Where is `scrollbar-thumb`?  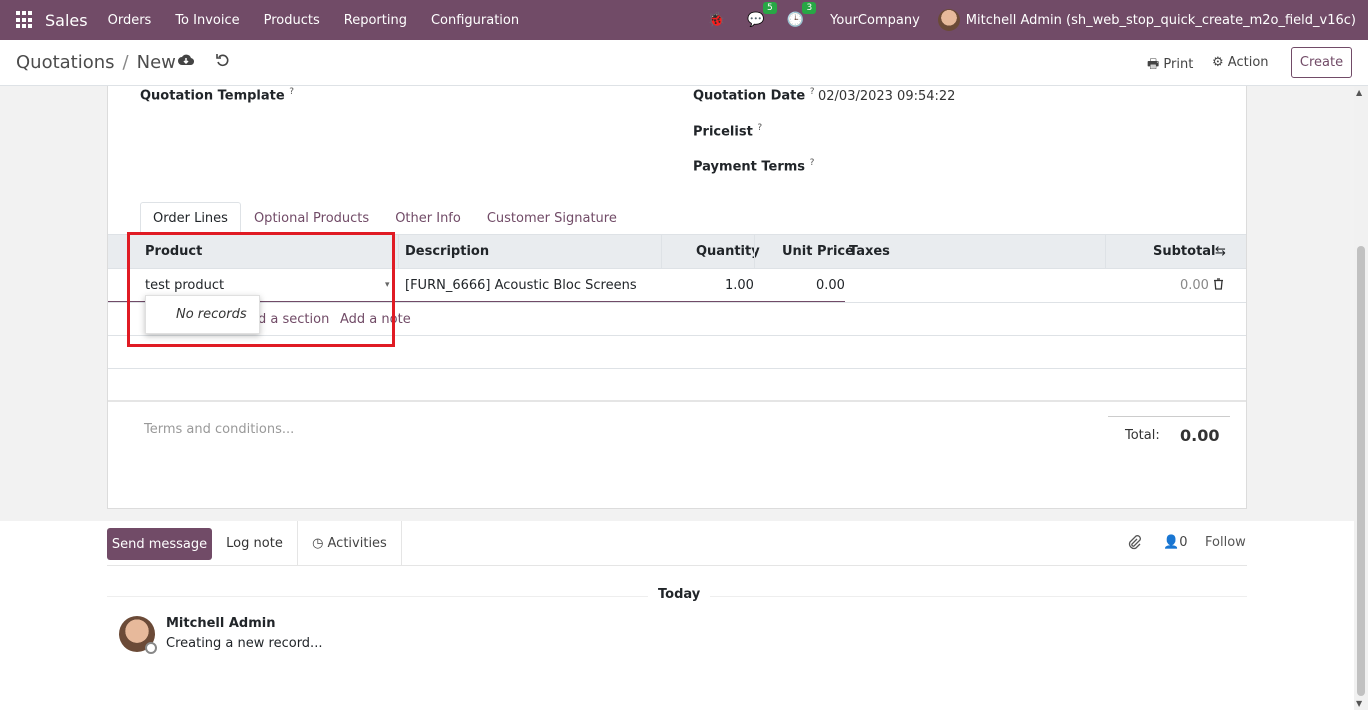 scrollbar-thumb is located at coordinates (1361, 471).